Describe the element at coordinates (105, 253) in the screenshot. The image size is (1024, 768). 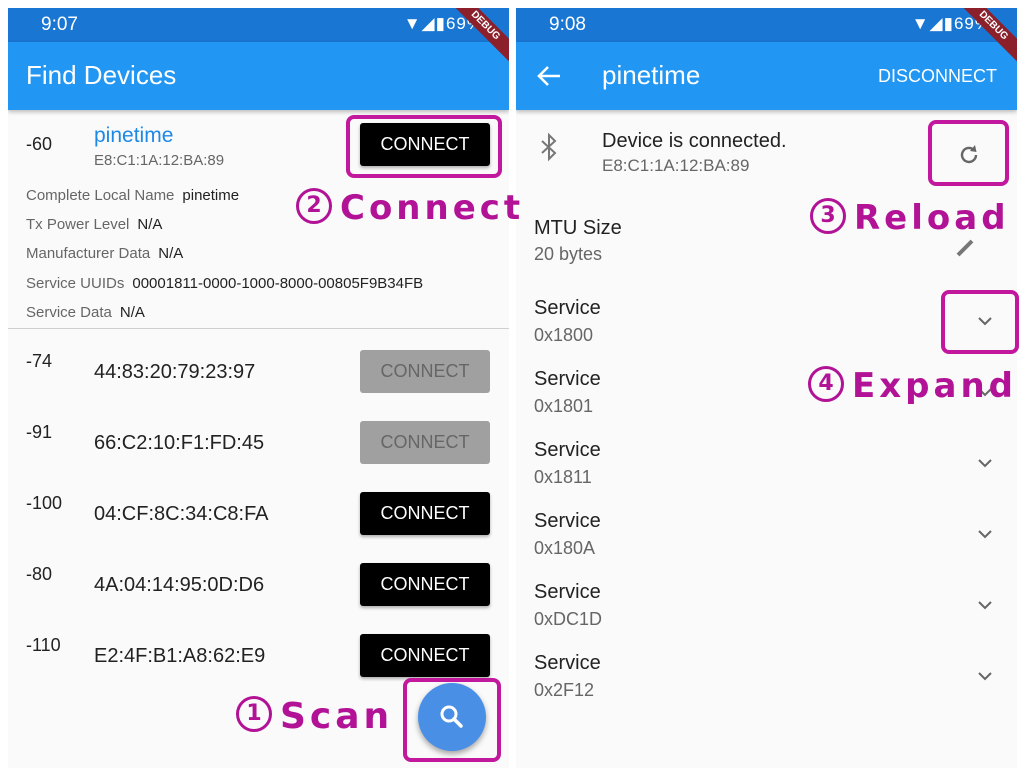
I see `adv-manufacturer-data: Manufacturer Data N/A` at that location.